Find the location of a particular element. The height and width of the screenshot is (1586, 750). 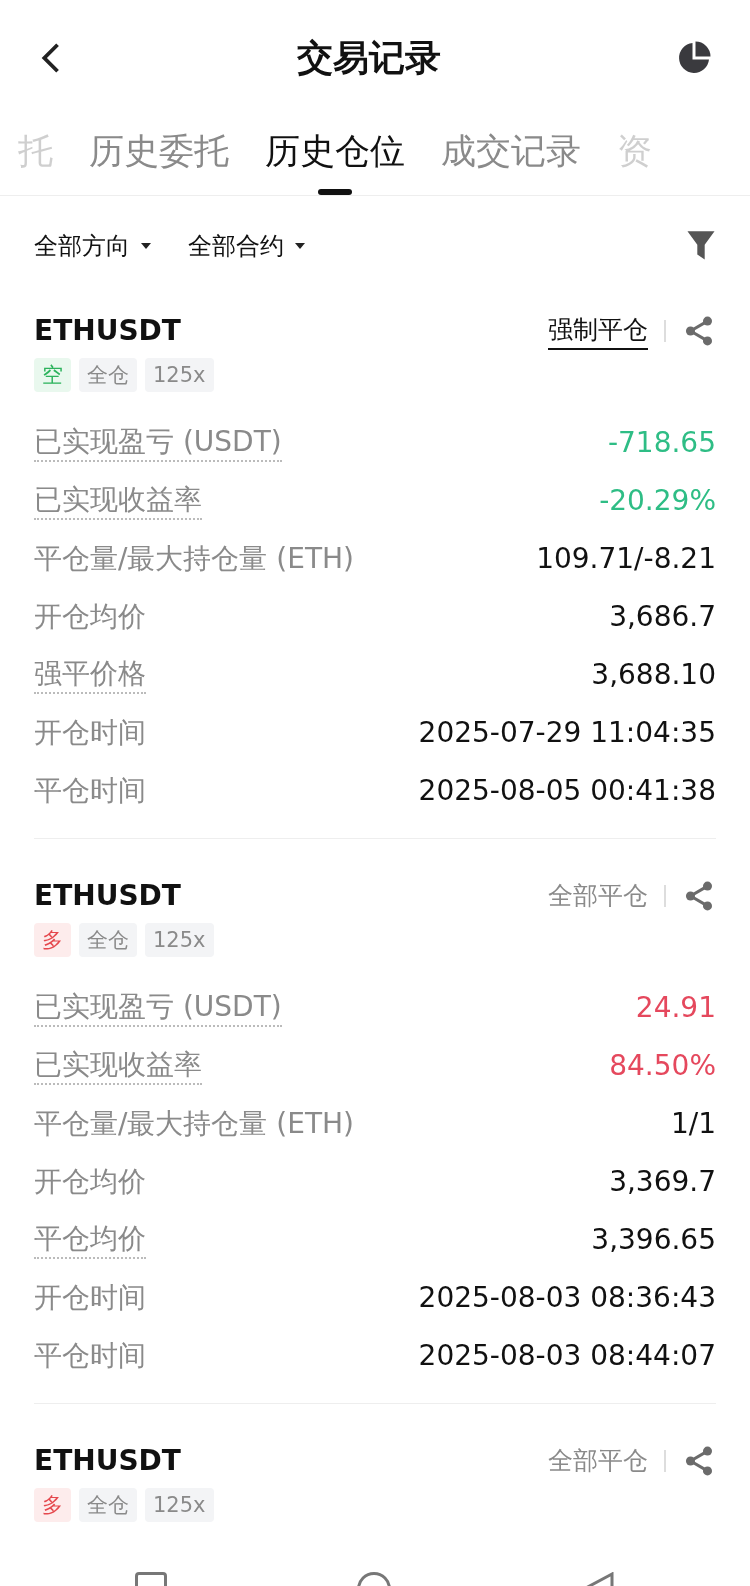

page-title: 交易记录 is located at coordinates (369, 58).